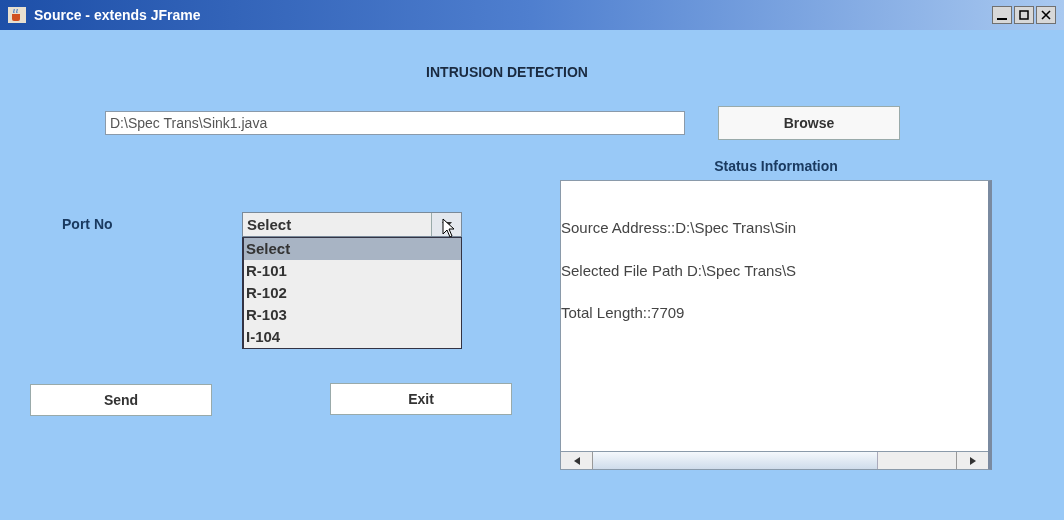 The image size is (1064, 520). What do you see at coordinates (679, 270) in the screenshot?
I see `status-line: Selected File Path D:\Spec Trans\S` at bounding box center [679, 270].